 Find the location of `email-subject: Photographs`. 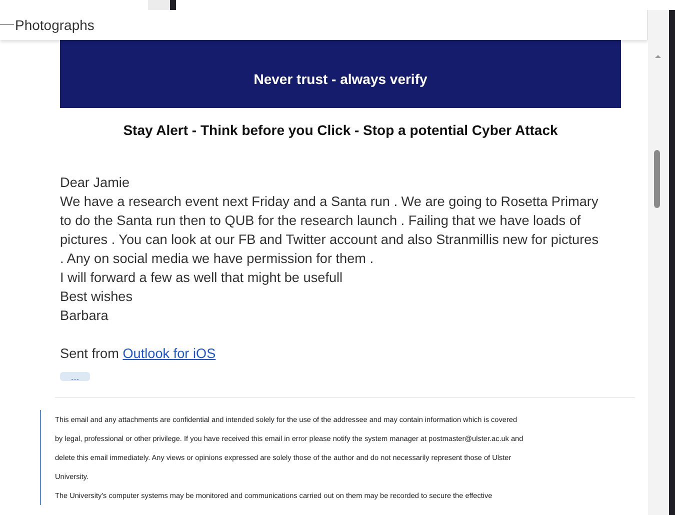

email-subject: Photographs is located at coordinates (54, 25).